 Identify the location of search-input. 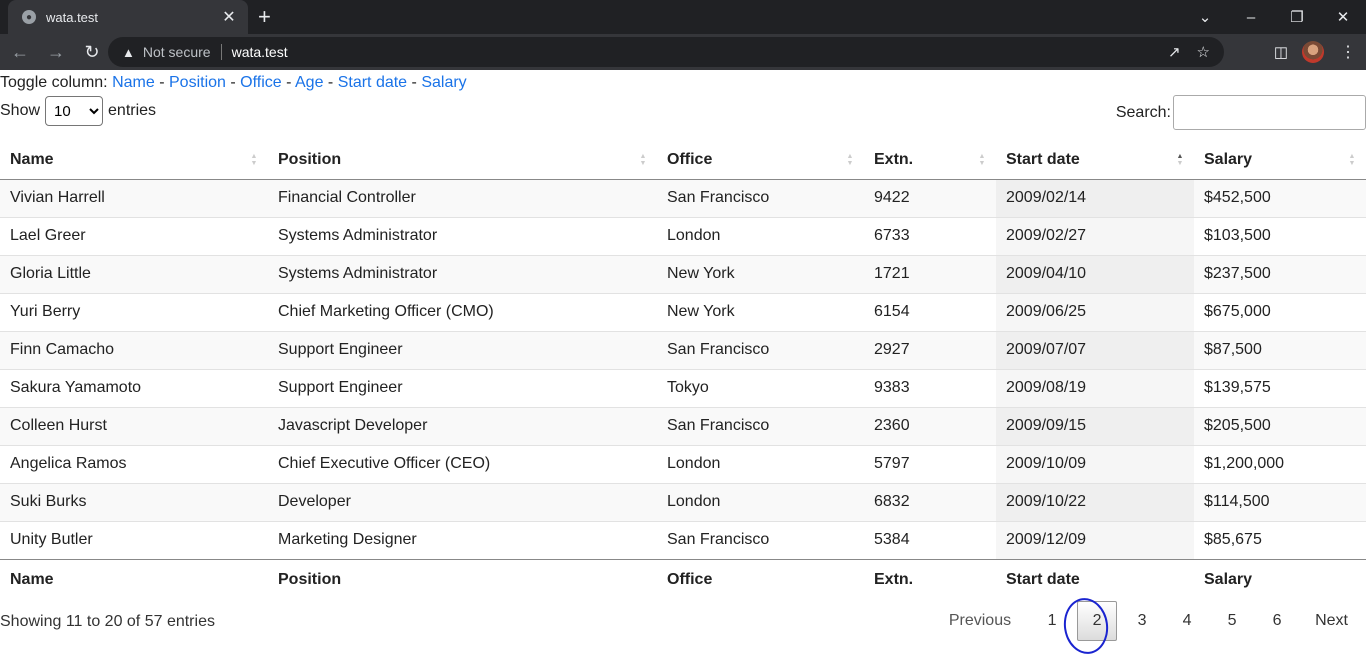
(1269, 112).